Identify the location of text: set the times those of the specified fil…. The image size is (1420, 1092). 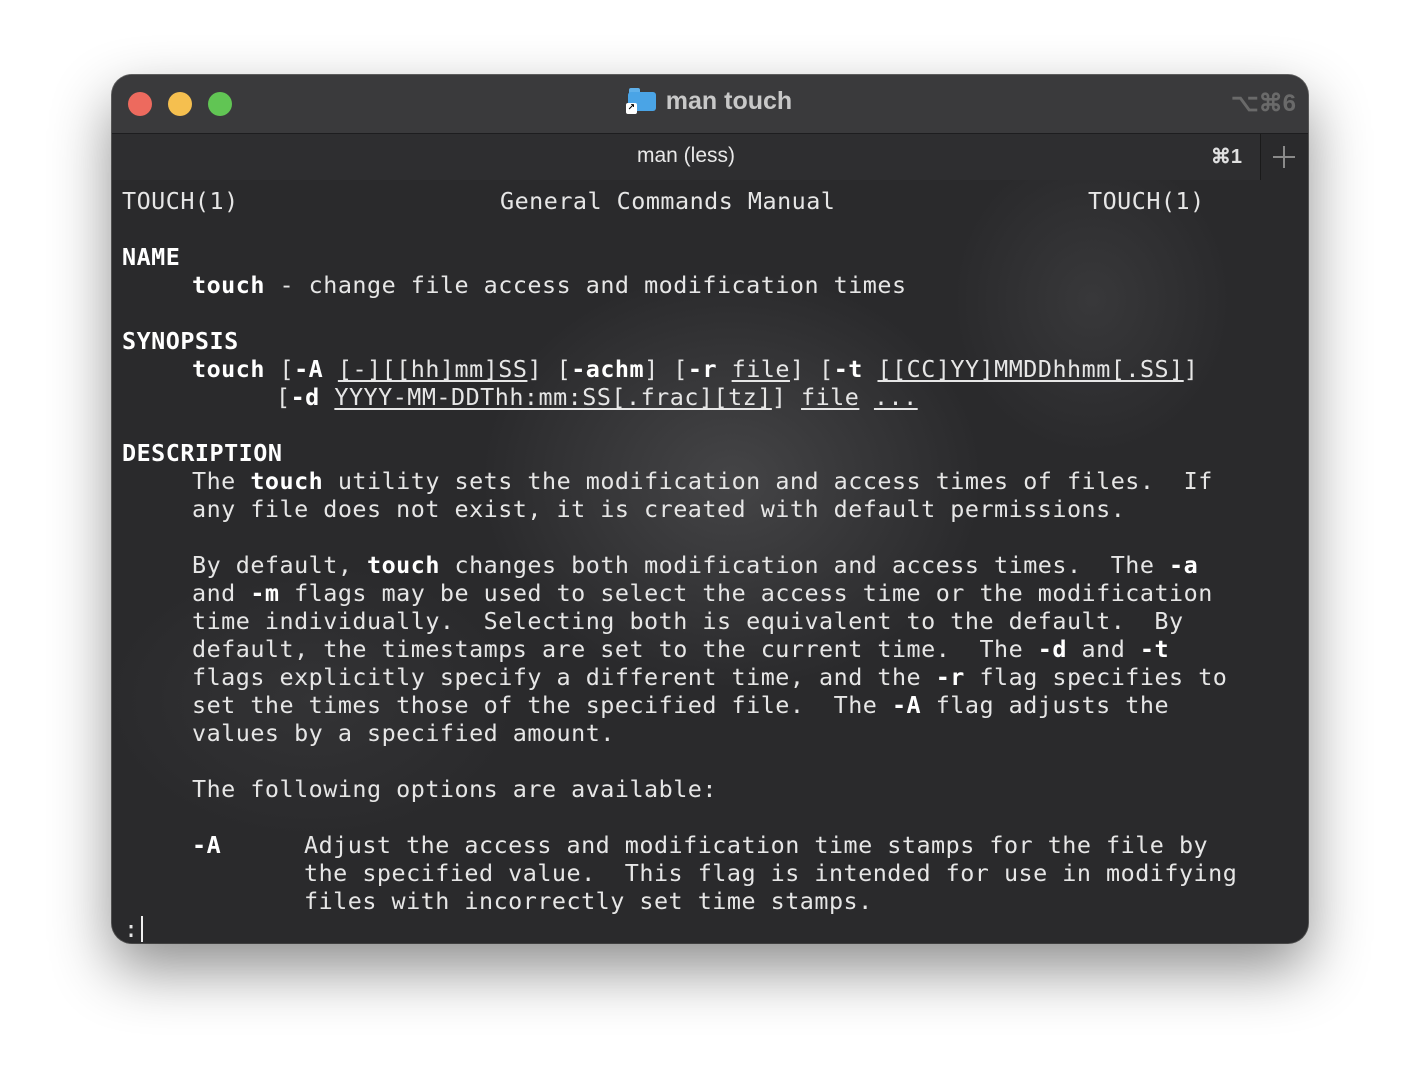
(542, 705).